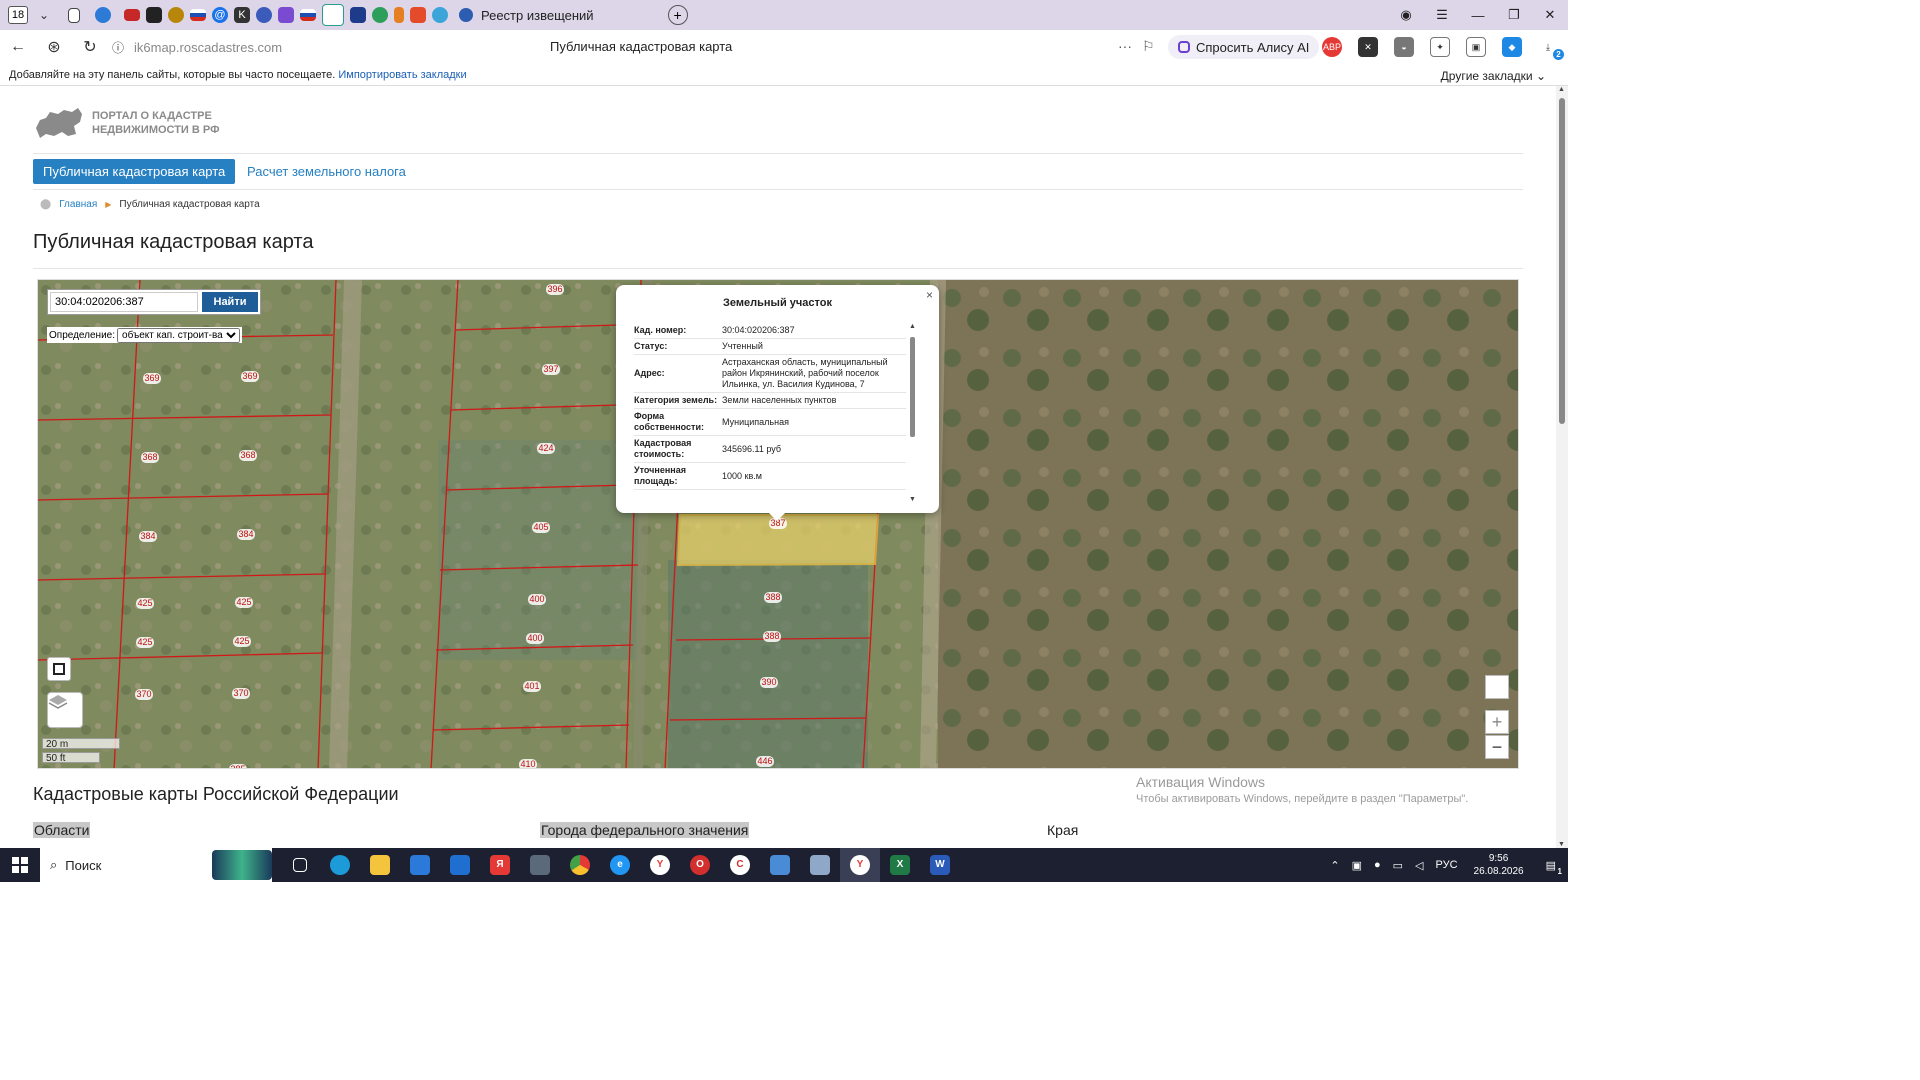 The height and width of the screenshot is (1080, 1920). What do you see at coordinates (402, 75) in the screenshot?
I see `import-bookmarks-link: Импортировать закладки` at bounding box center [402, 75].